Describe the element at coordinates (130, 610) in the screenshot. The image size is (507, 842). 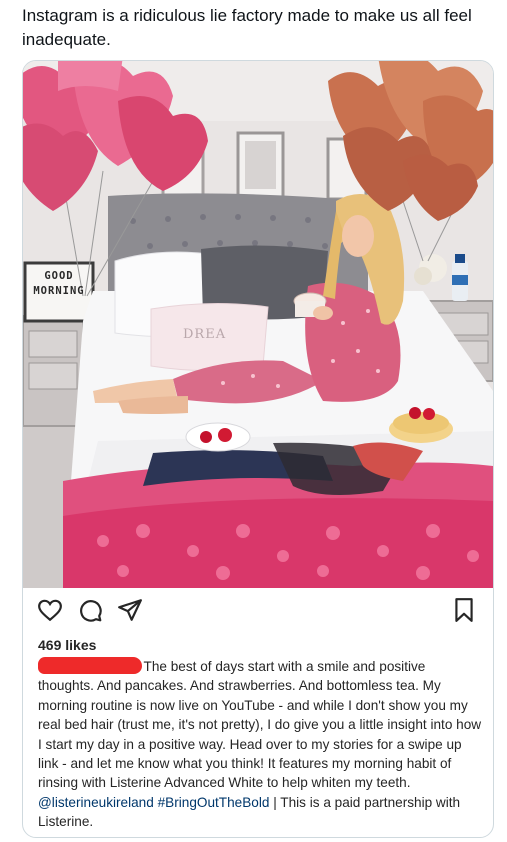
I see `share-icon` at that location.